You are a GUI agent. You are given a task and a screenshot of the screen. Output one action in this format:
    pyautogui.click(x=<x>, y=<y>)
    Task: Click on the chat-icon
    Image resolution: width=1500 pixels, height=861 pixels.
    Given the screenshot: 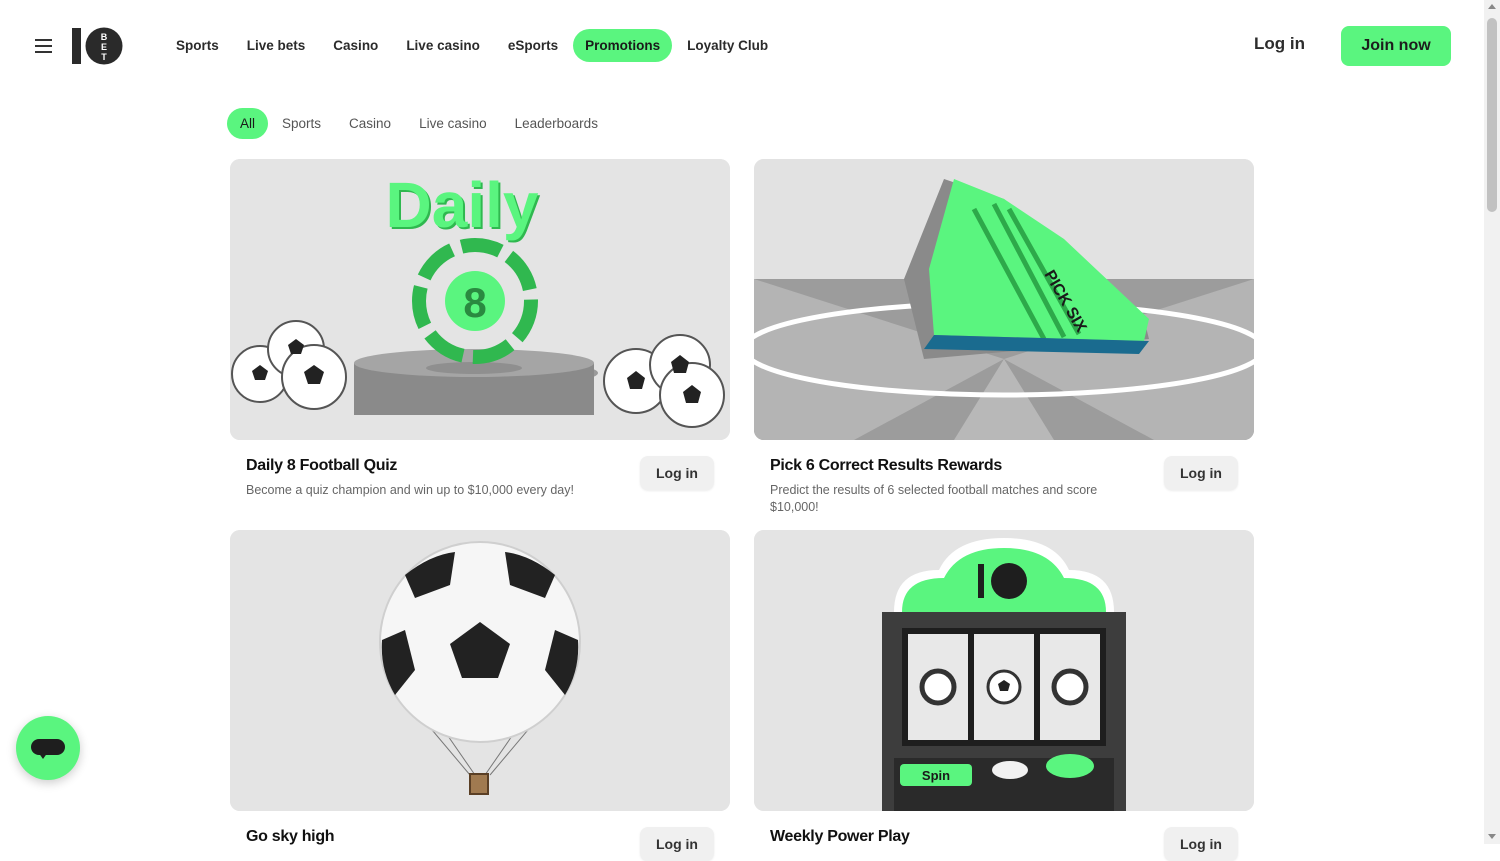 What is the action you would take?
    pyautogui.click(x=48, y=747)
    